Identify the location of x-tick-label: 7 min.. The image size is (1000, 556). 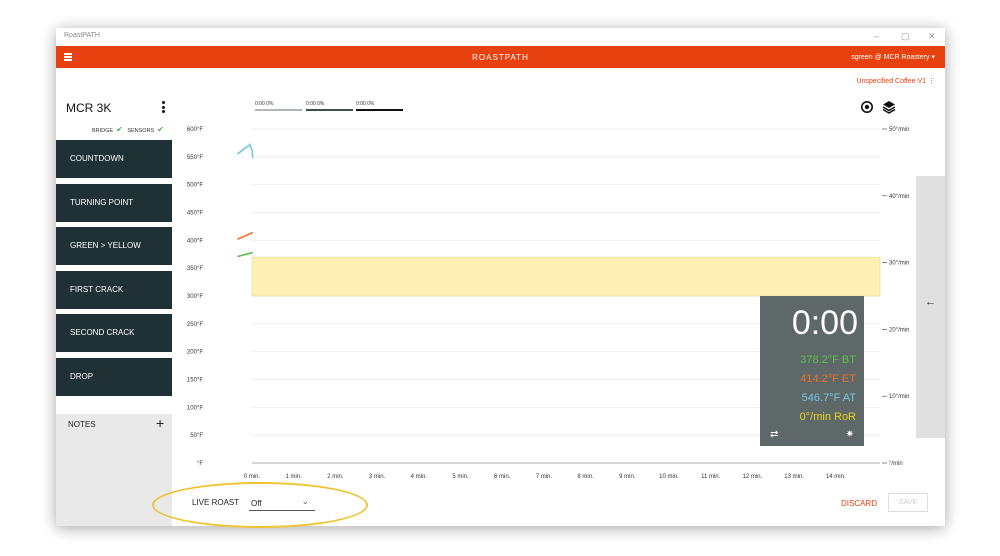
(544, 477).